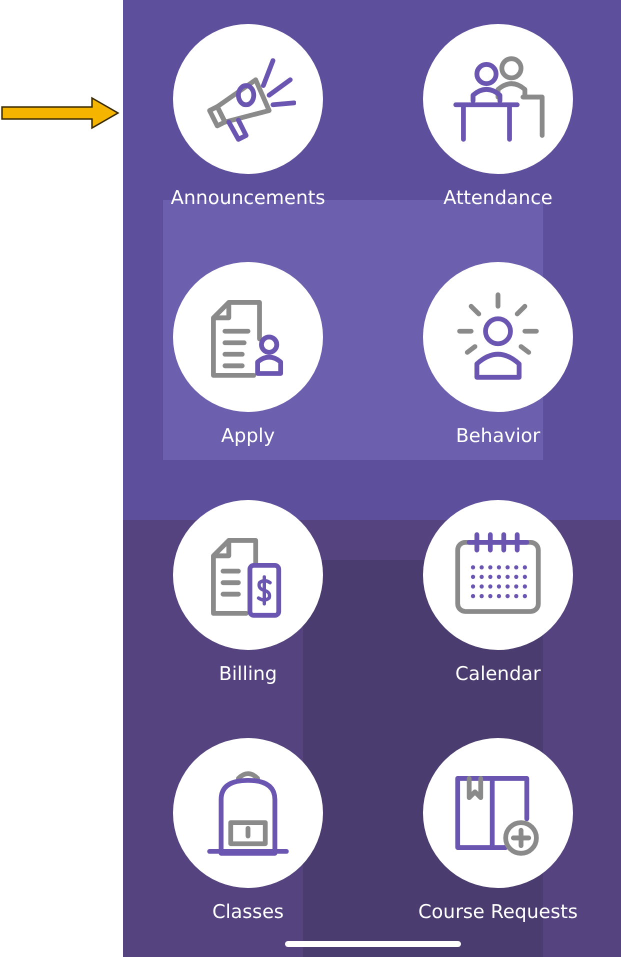  I want to click on tile-label: Classes, so click(248, 912).